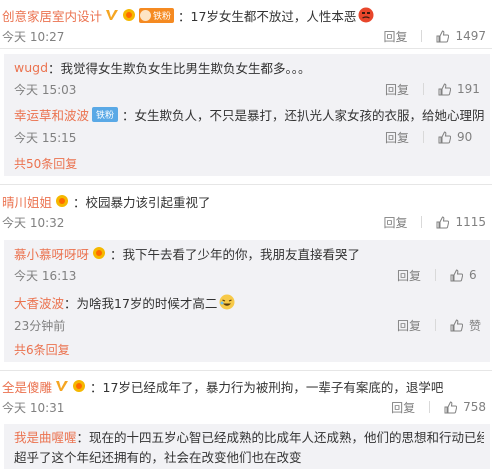 This screenshot has height=469, width=492. I want to click on like-button: 758, so click(465, 407).